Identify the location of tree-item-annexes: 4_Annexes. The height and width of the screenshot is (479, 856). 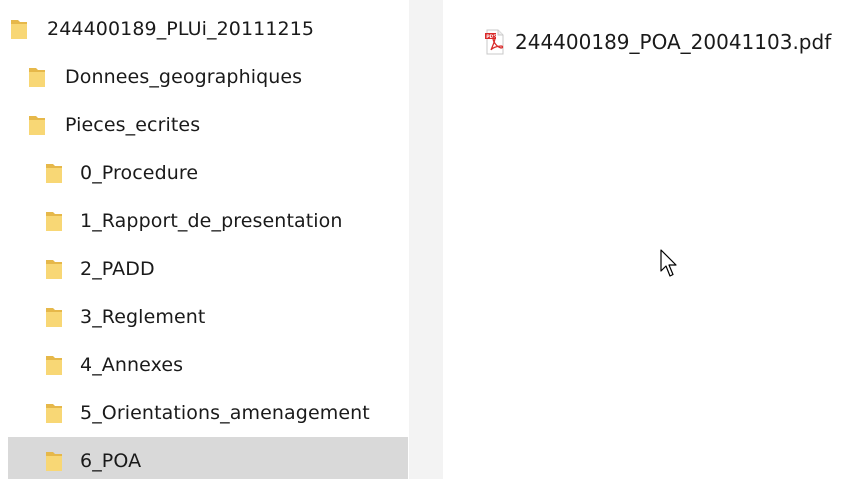
(208, 364).